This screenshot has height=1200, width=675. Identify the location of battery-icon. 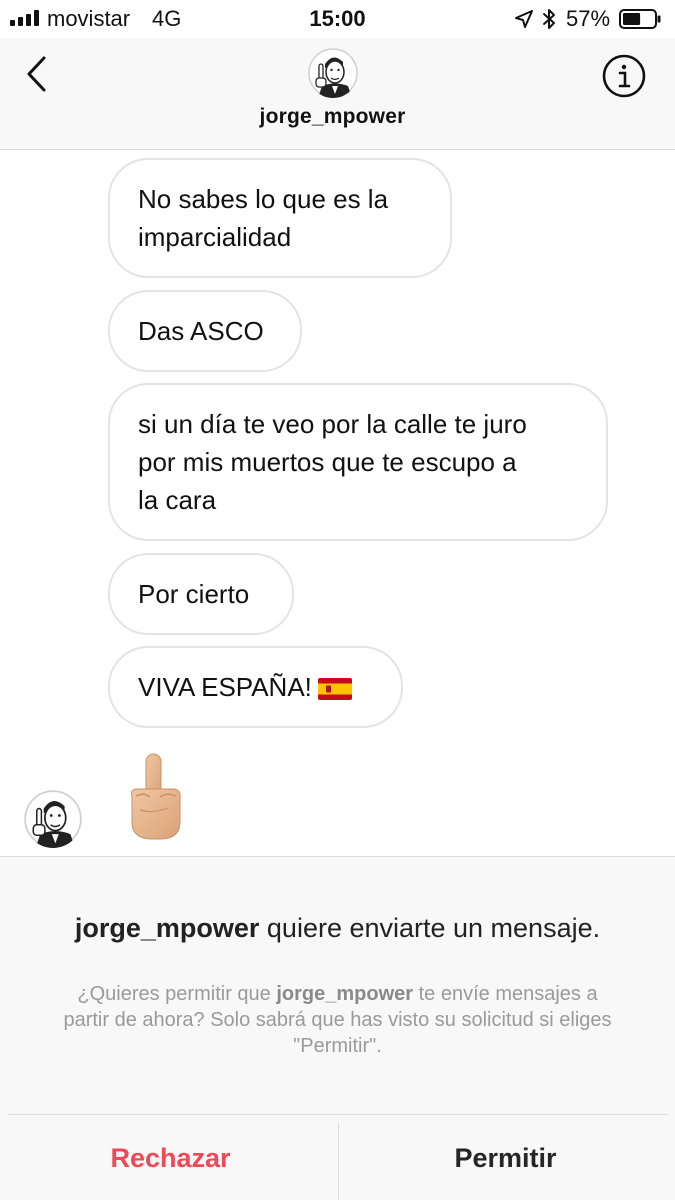
(640, 19).